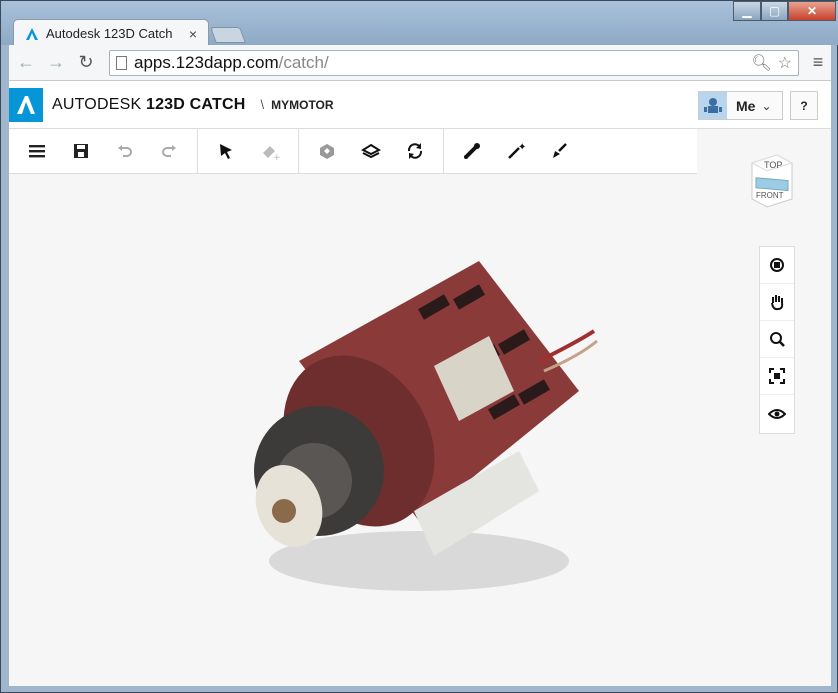 This screenshot has width=838, height=693. Describe the element at coordinates (97, 104) in the screenshot. I see `brand-prefix: AUTODESK` at that location.